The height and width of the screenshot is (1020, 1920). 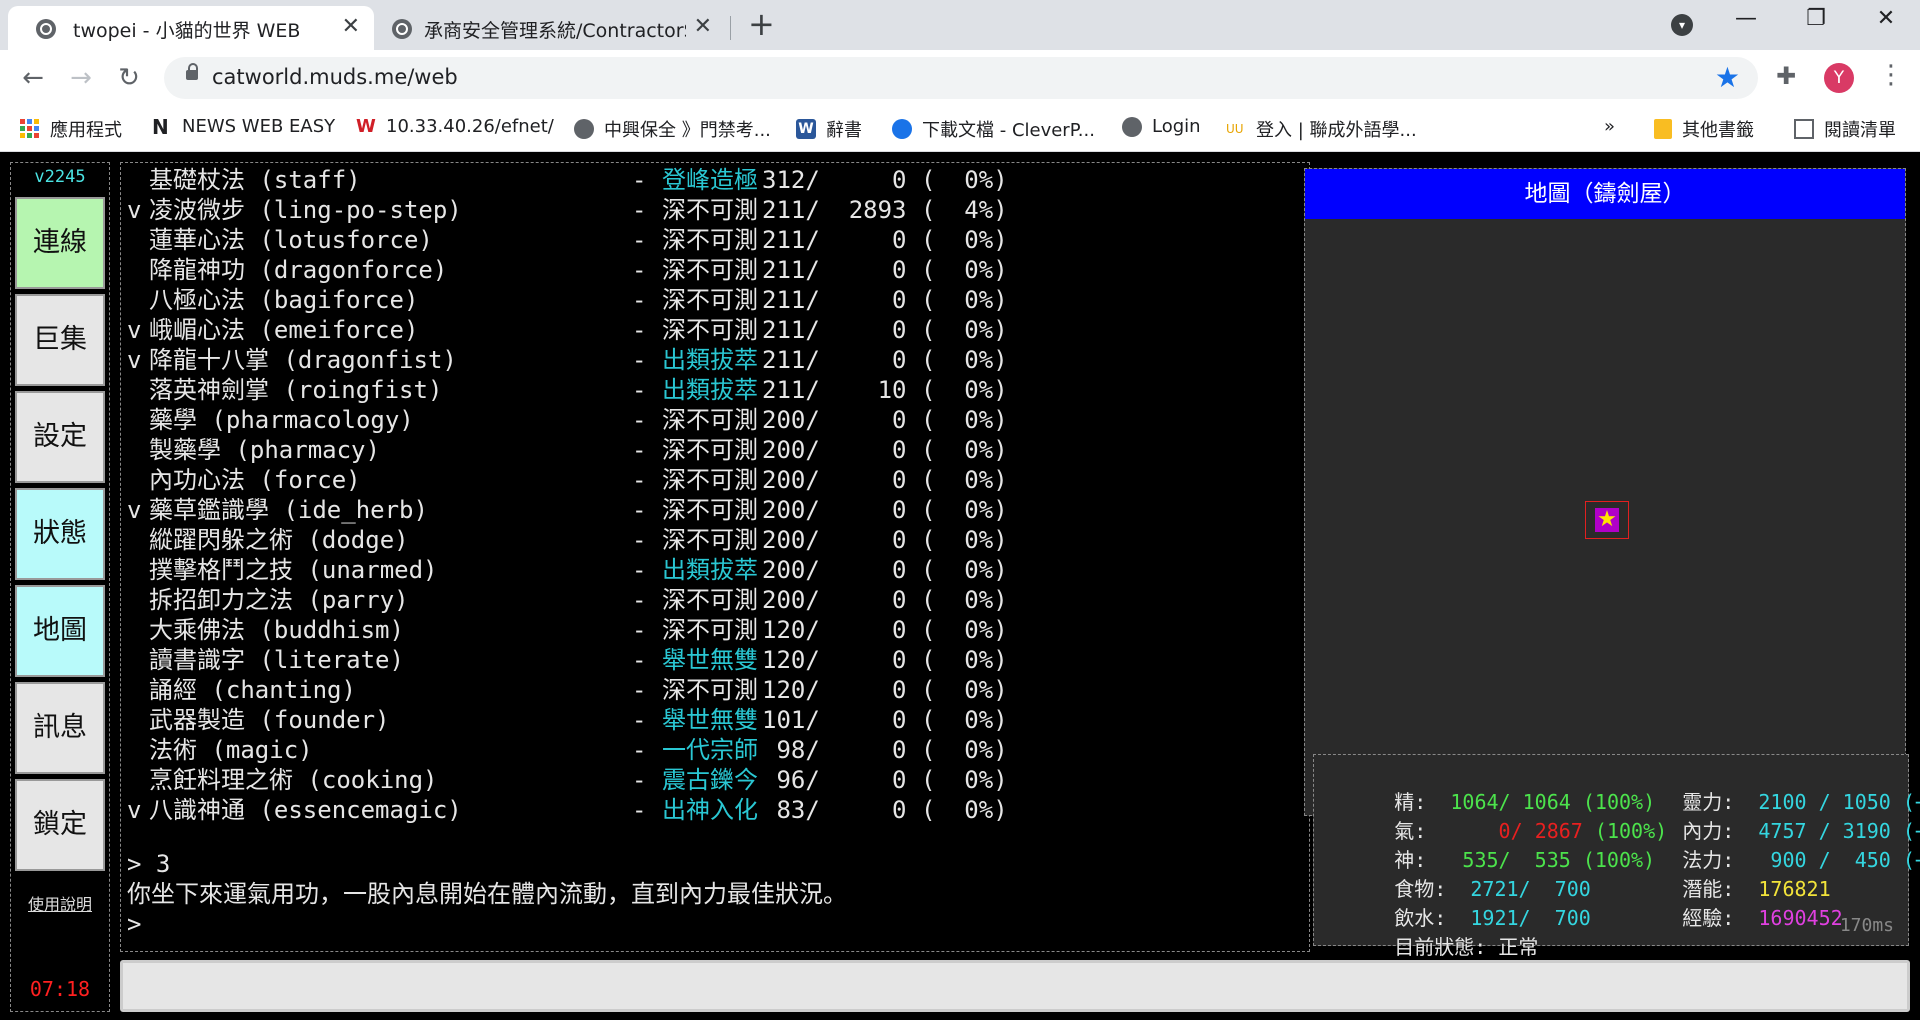 I want to click on map-room: ★, so click(x=1607, y=520).